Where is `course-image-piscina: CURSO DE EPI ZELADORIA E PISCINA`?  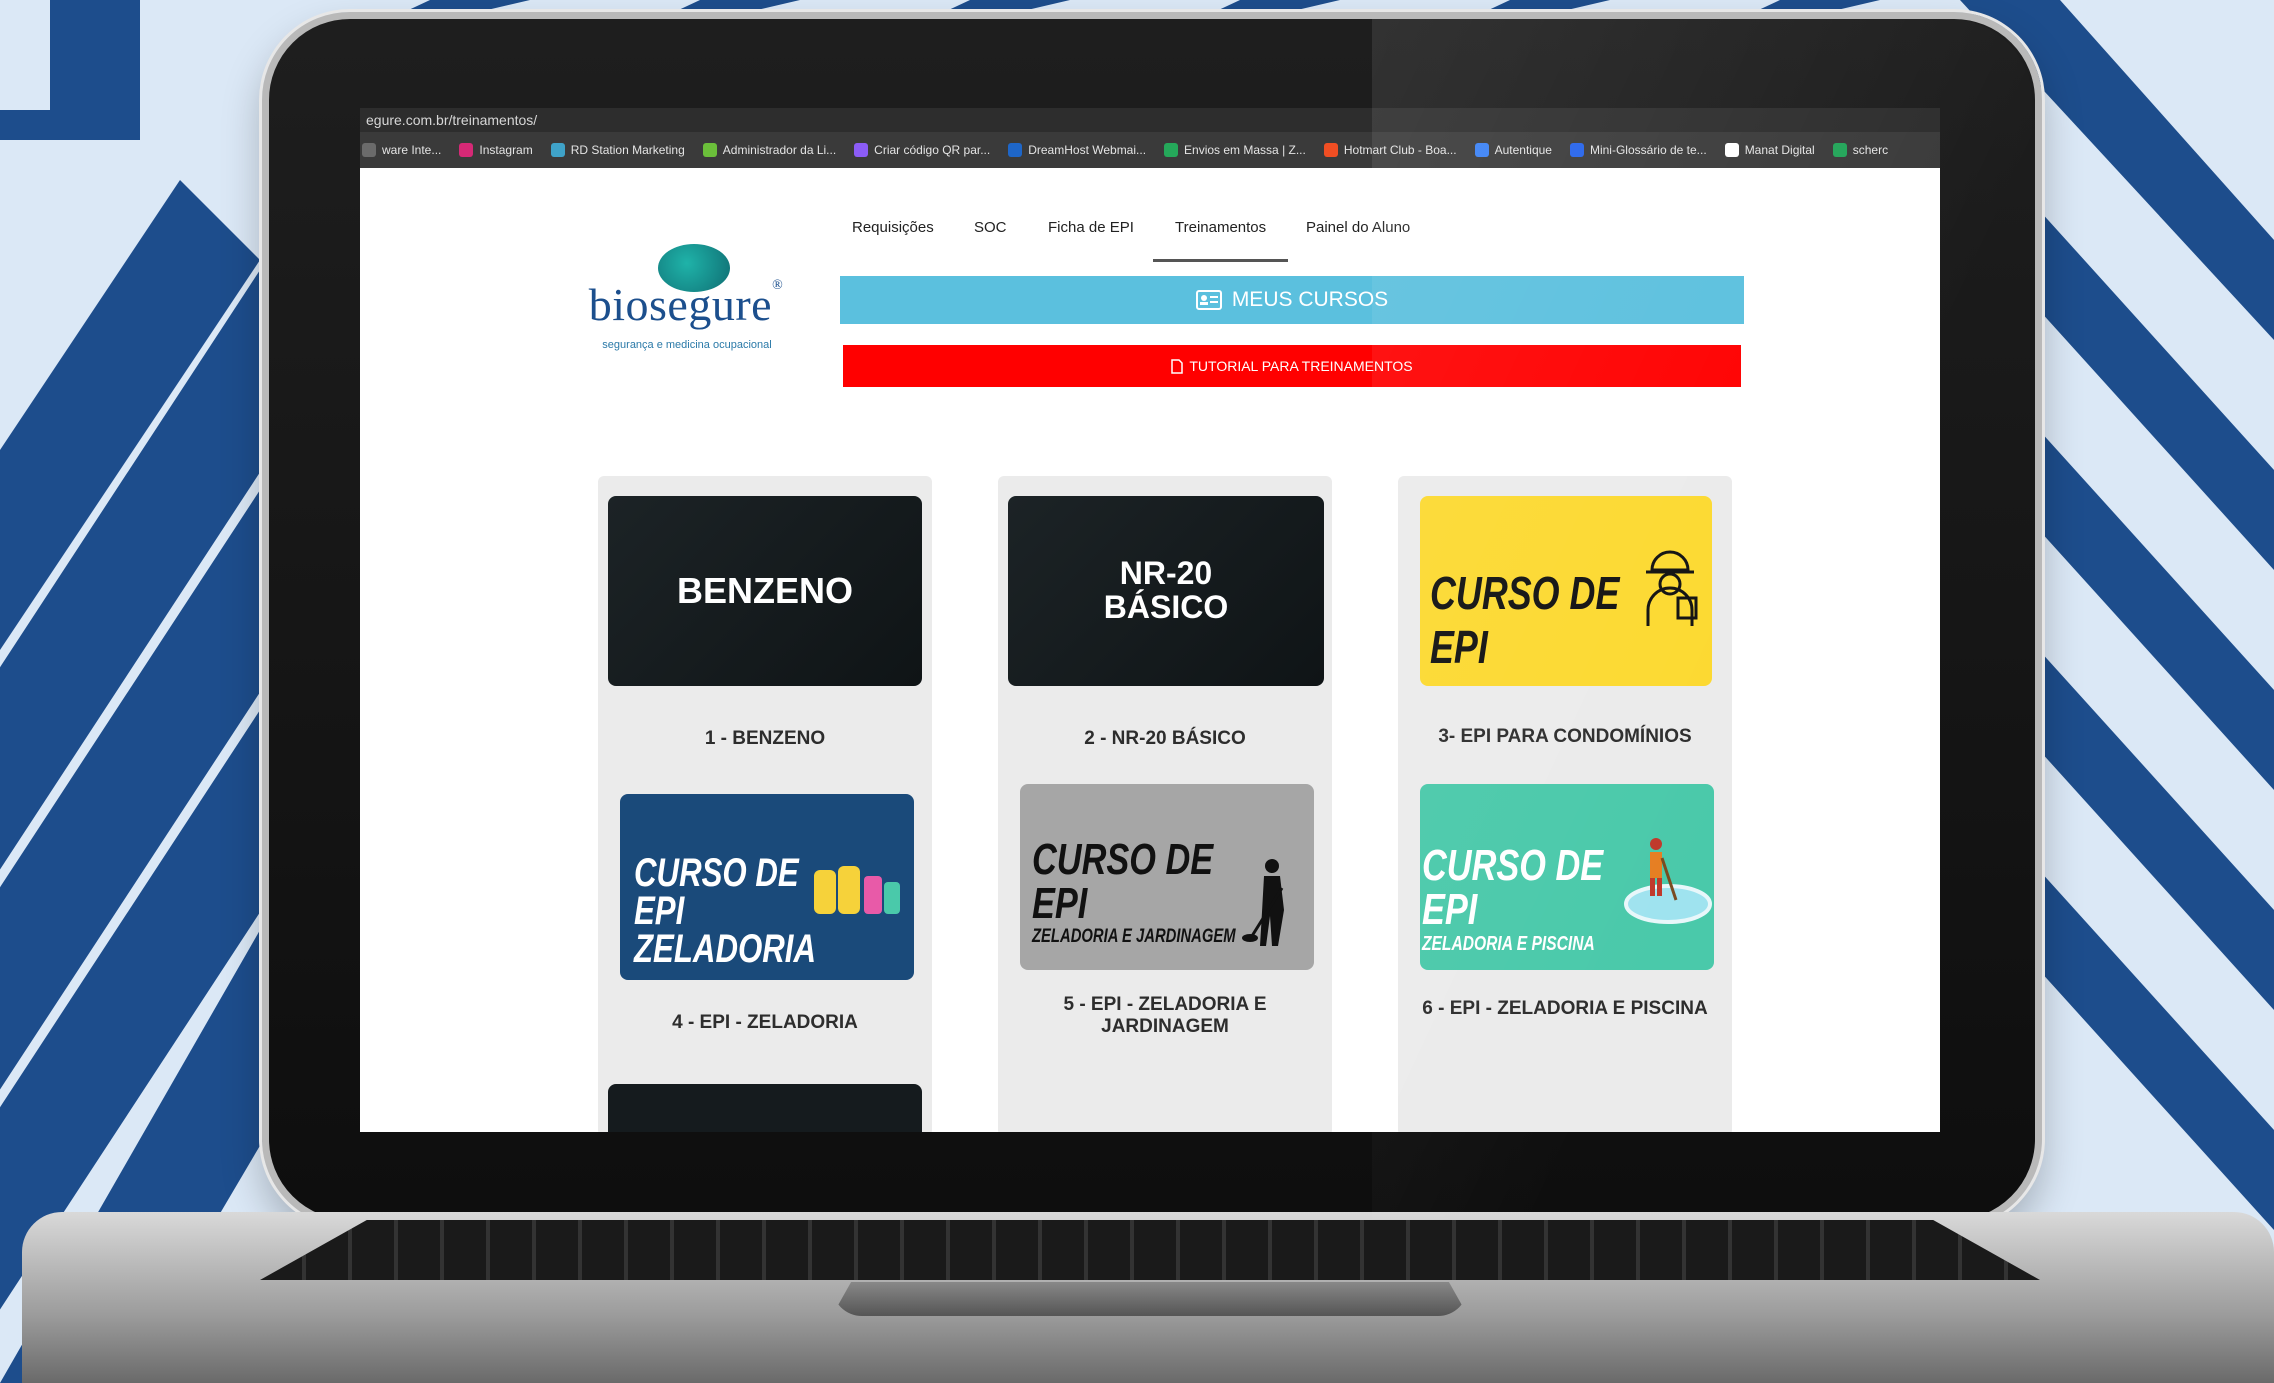 course-image-piscina: CURSO DE EPI ZELADORIA E PISCINA is located at coordinates (1567, 877).